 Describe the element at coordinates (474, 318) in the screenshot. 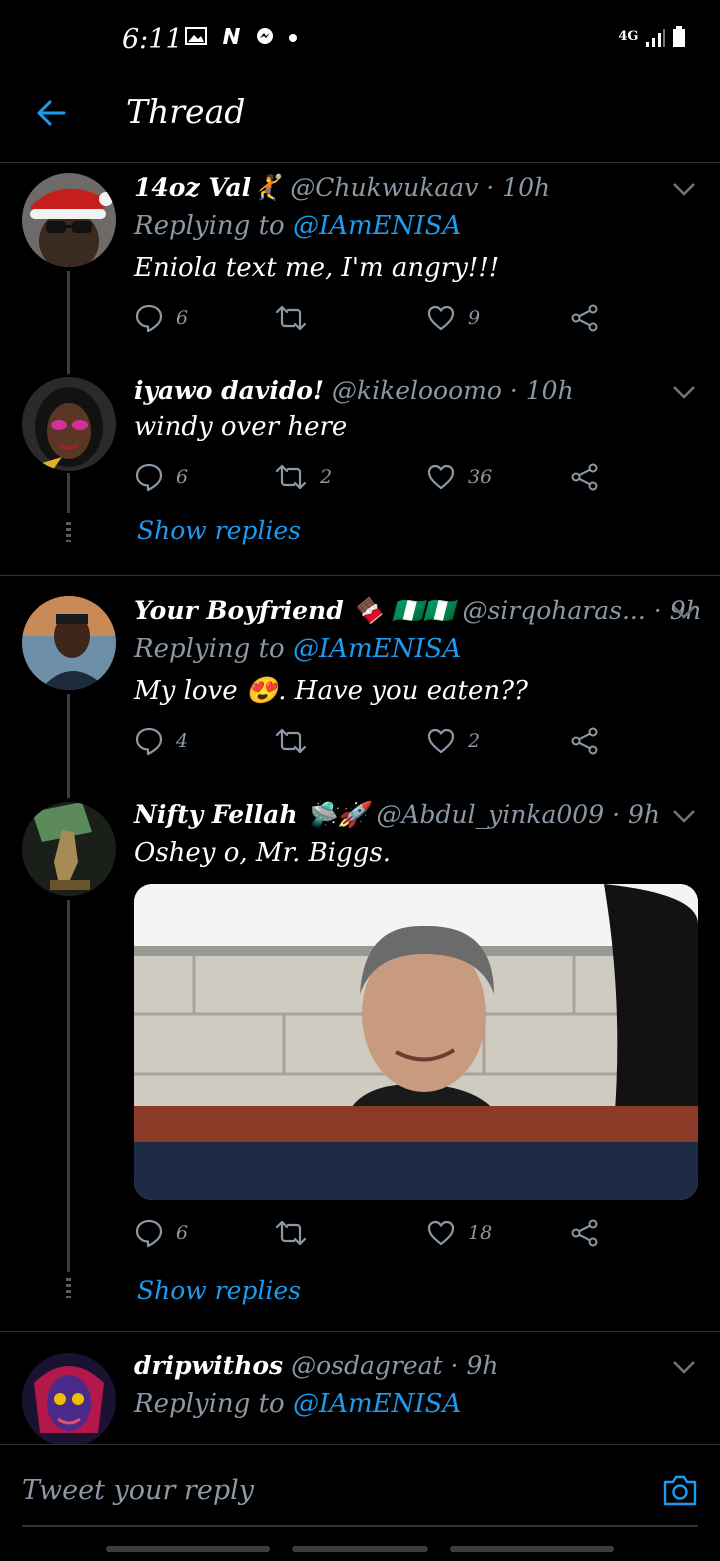

I see `like-count: 9` at that location.